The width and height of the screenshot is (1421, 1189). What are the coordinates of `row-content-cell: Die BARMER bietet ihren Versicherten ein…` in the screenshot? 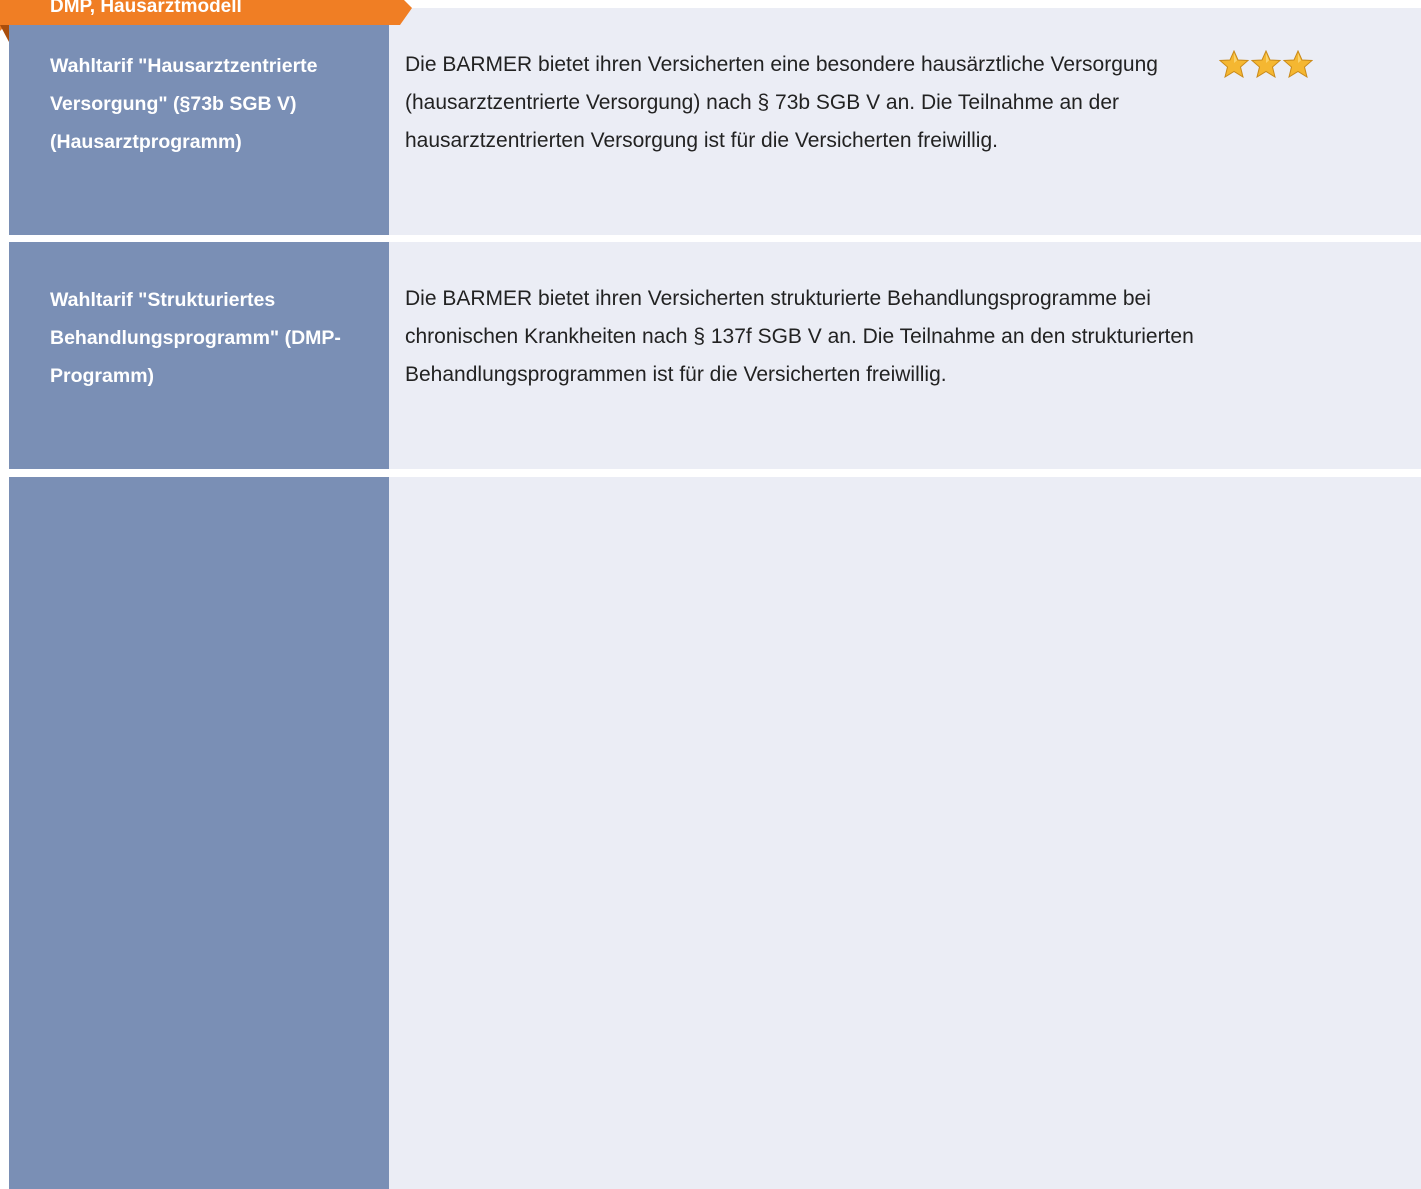 It's located at (905, 121).